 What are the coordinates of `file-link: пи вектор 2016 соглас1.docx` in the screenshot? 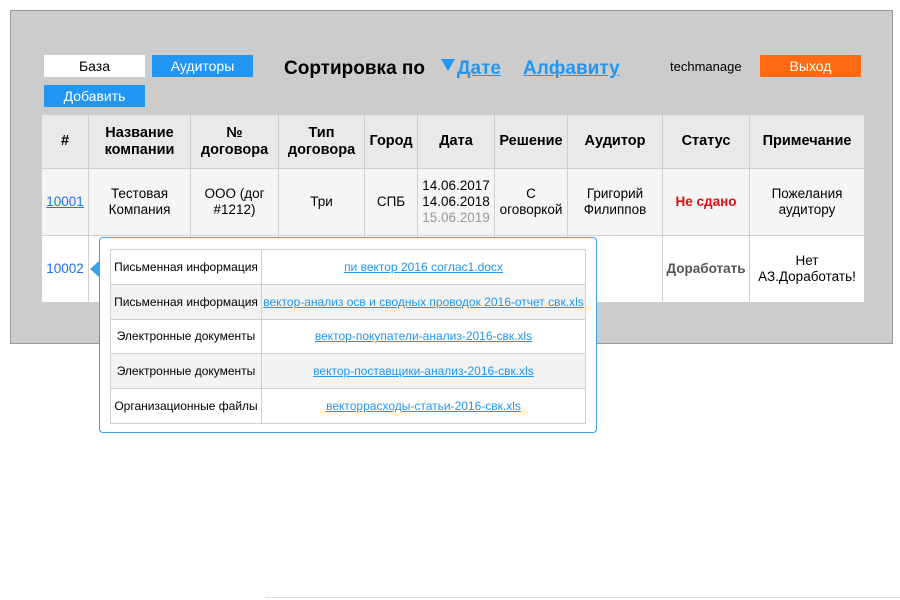 It's located at (423, 267).